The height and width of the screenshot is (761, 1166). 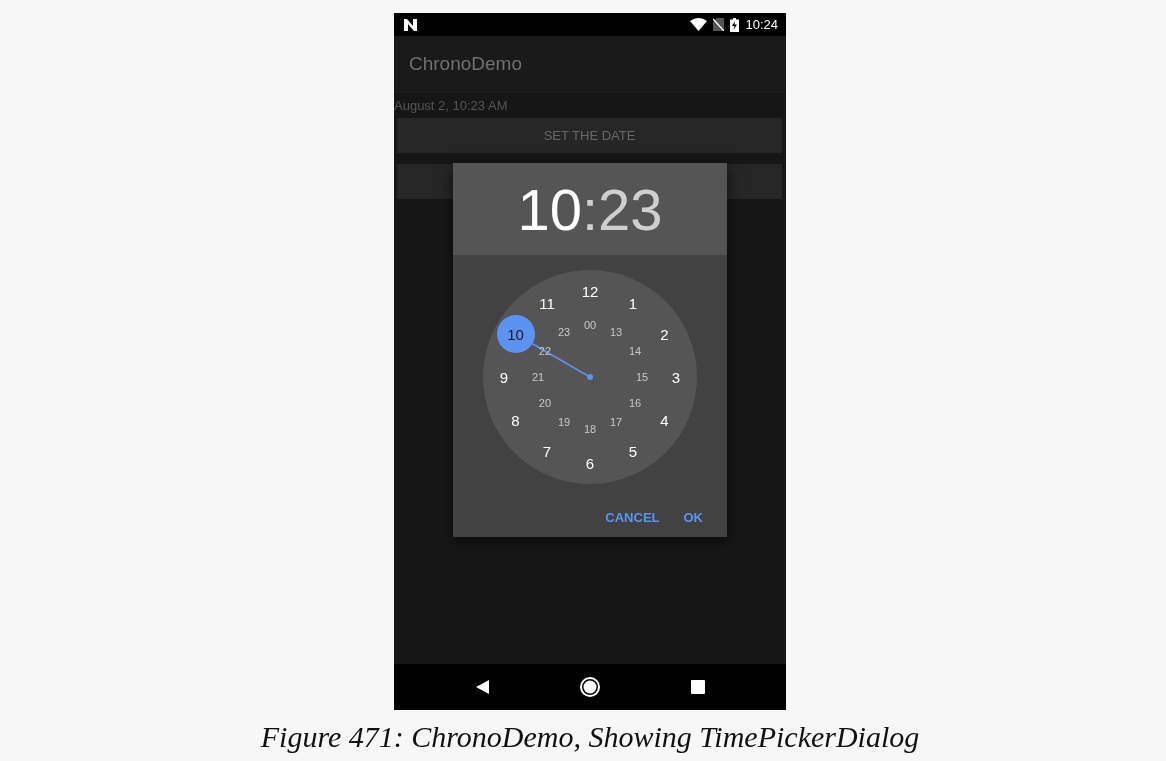 I want to click on hour-number: 8, so click(x=515, y=420).